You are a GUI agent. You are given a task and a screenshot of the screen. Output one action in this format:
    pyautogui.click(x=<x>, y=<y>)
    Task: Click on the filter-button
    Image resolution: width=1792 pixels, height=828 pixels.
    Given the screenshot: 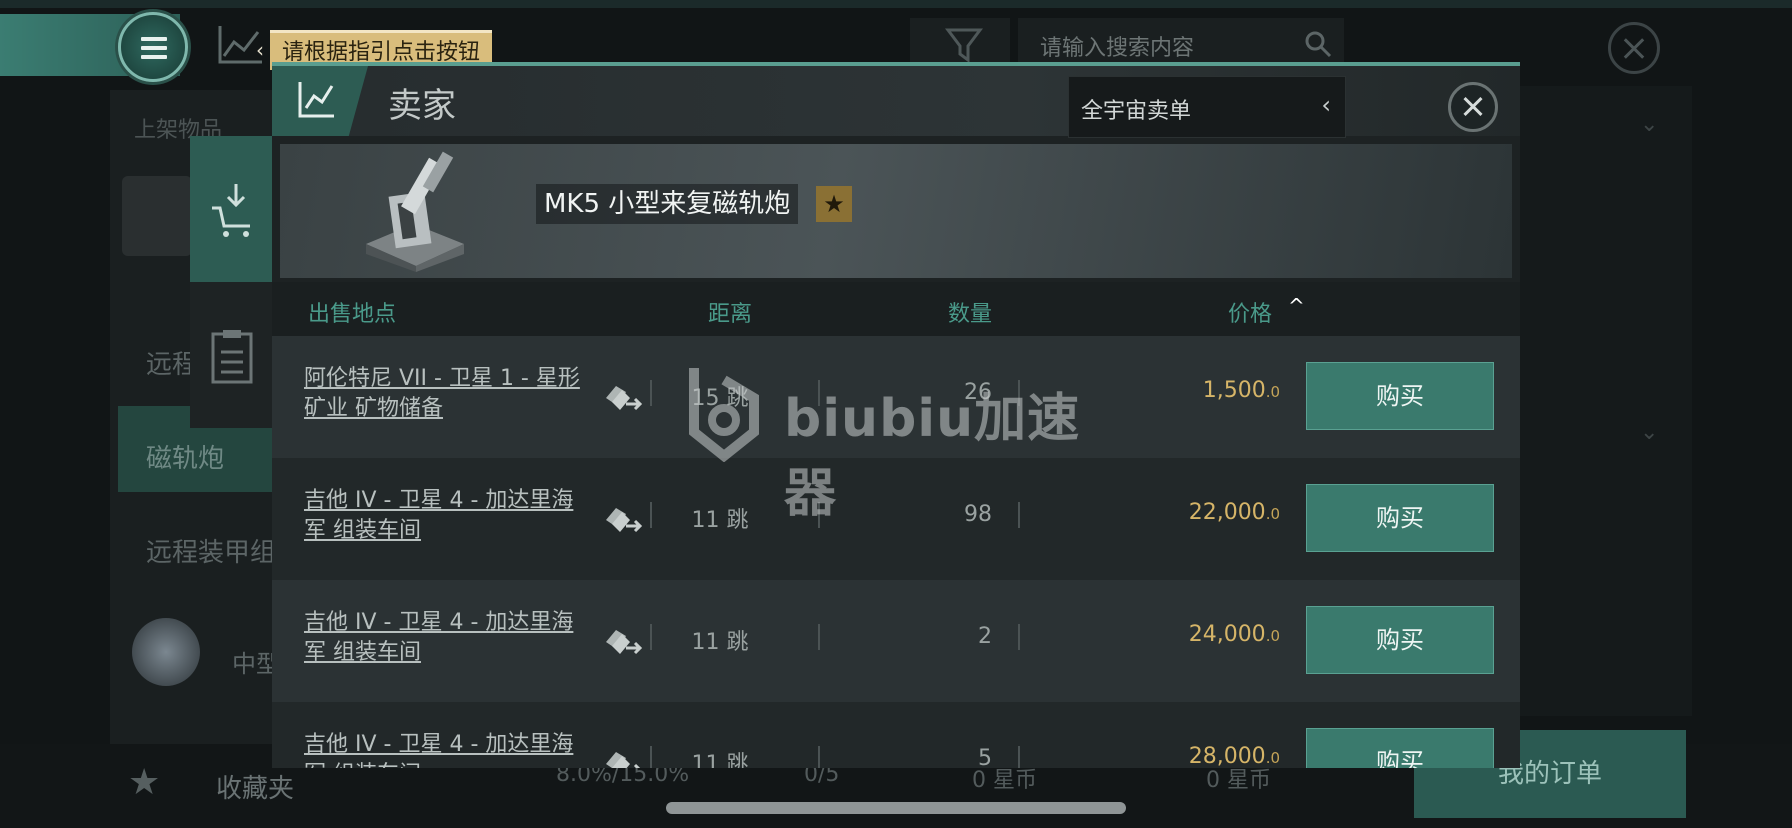 What is the action you would take?
    pyautogui.click(x=960, y=43)
    